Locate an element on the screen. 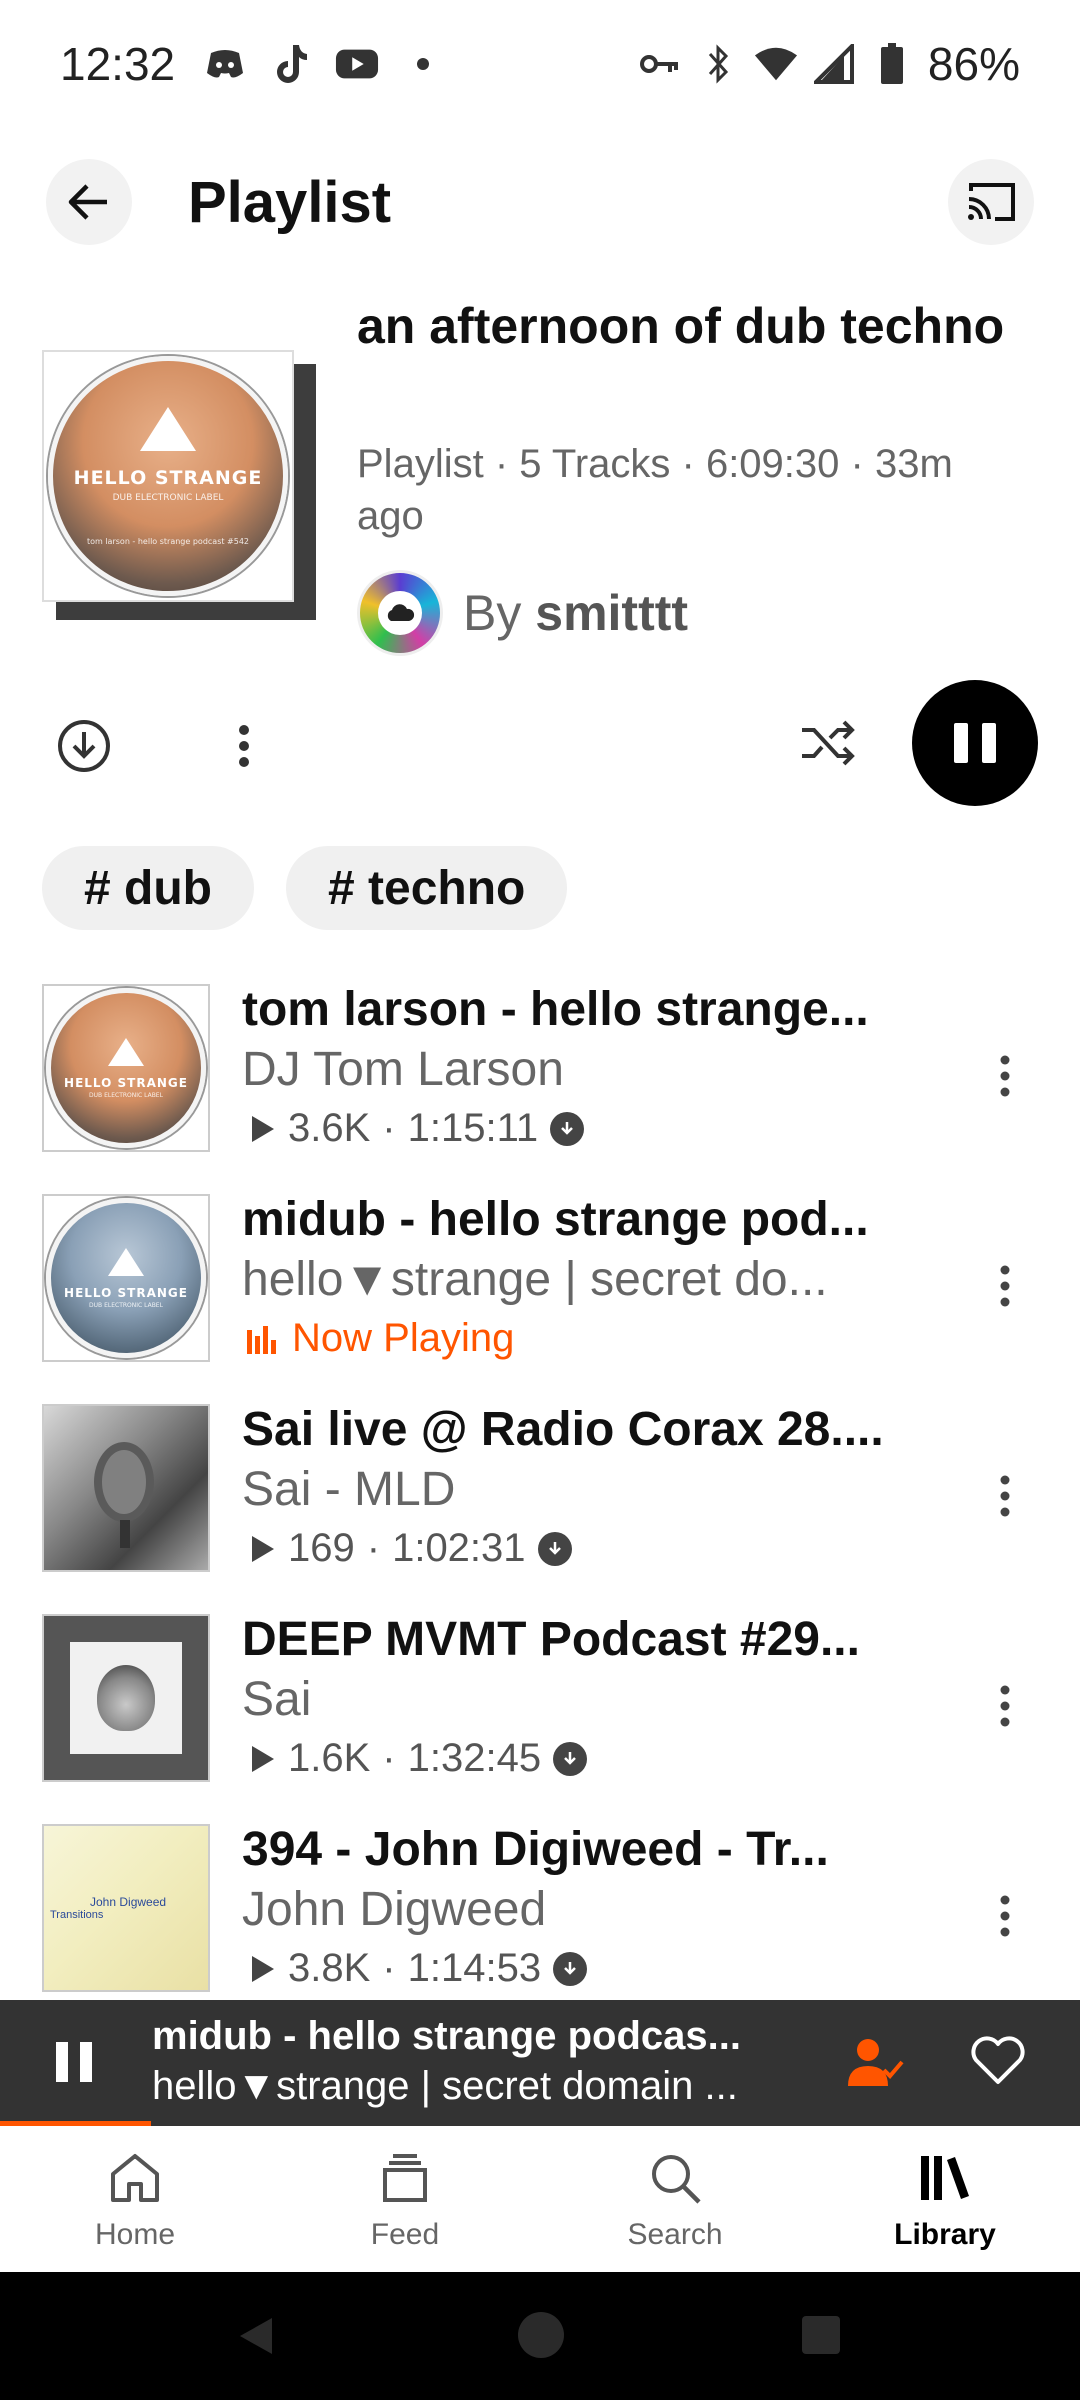 This screenshot has width=1080, height=2400. battery-icon is located at coordinates (892, 64).